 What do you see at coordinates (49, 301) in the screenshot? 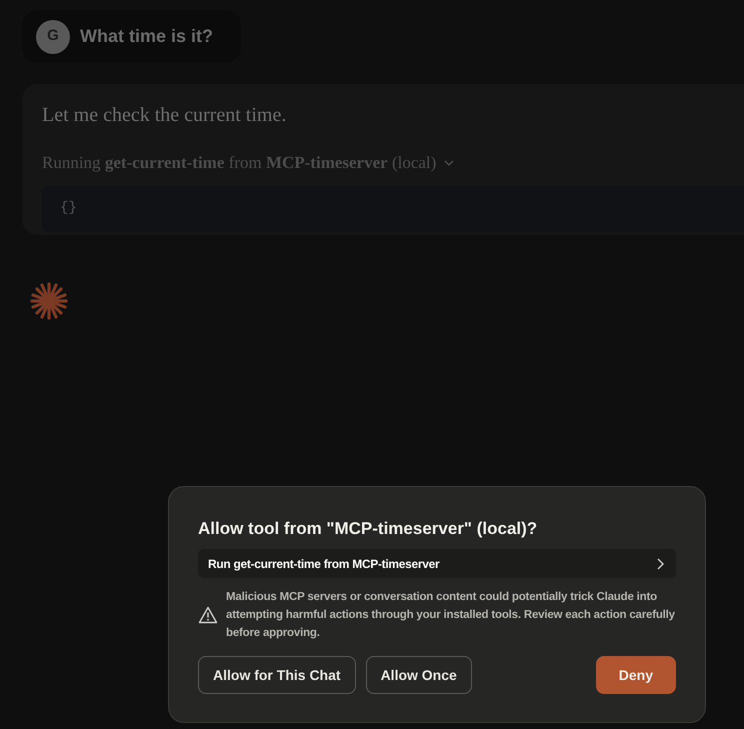
I see `spinner-icon` at bounding box center [49, 301].